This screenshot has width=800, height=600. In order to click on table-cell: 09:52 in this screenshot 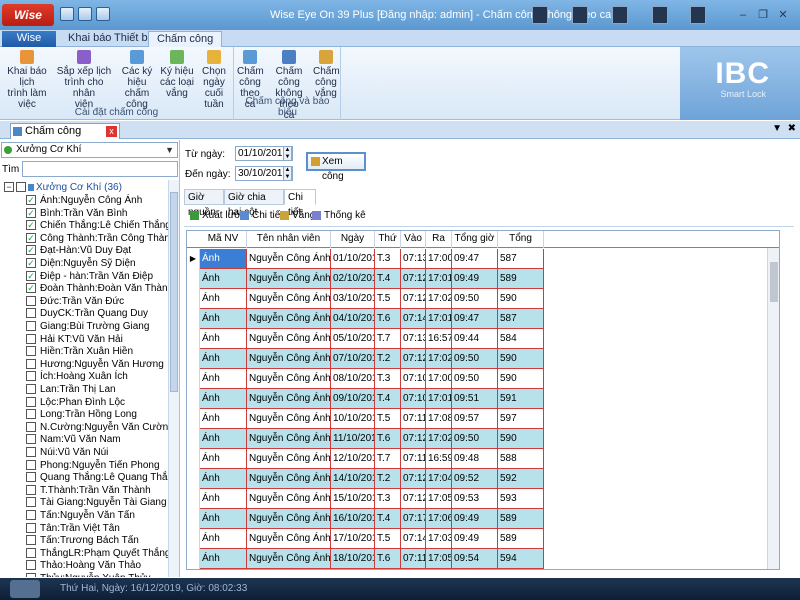, I will do `click(475, 479)`.